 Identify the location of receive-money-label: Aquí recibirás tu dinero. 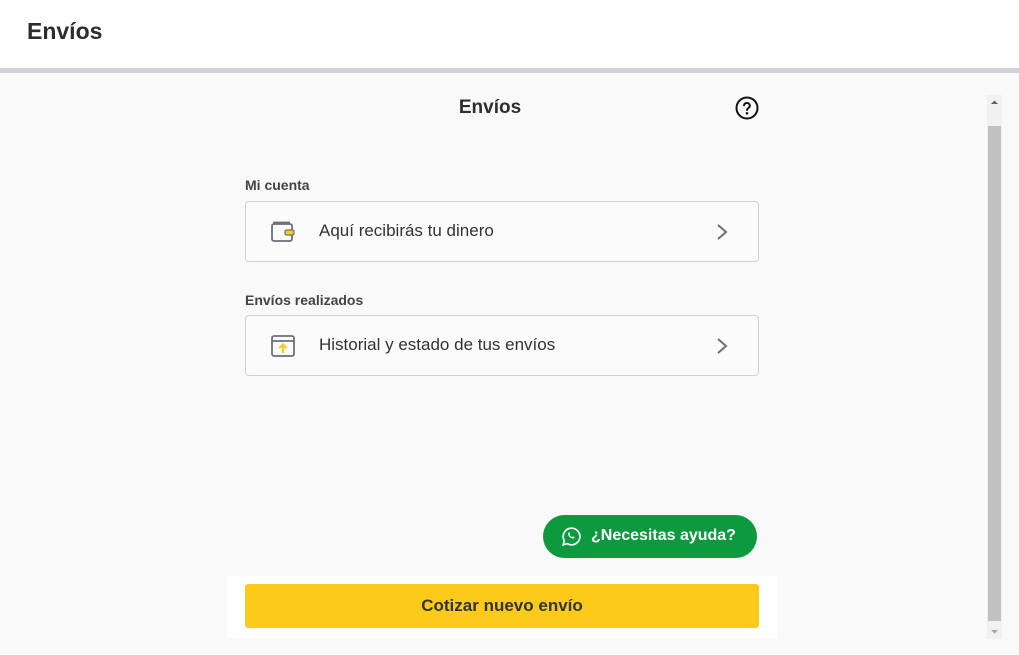
(406, 230).